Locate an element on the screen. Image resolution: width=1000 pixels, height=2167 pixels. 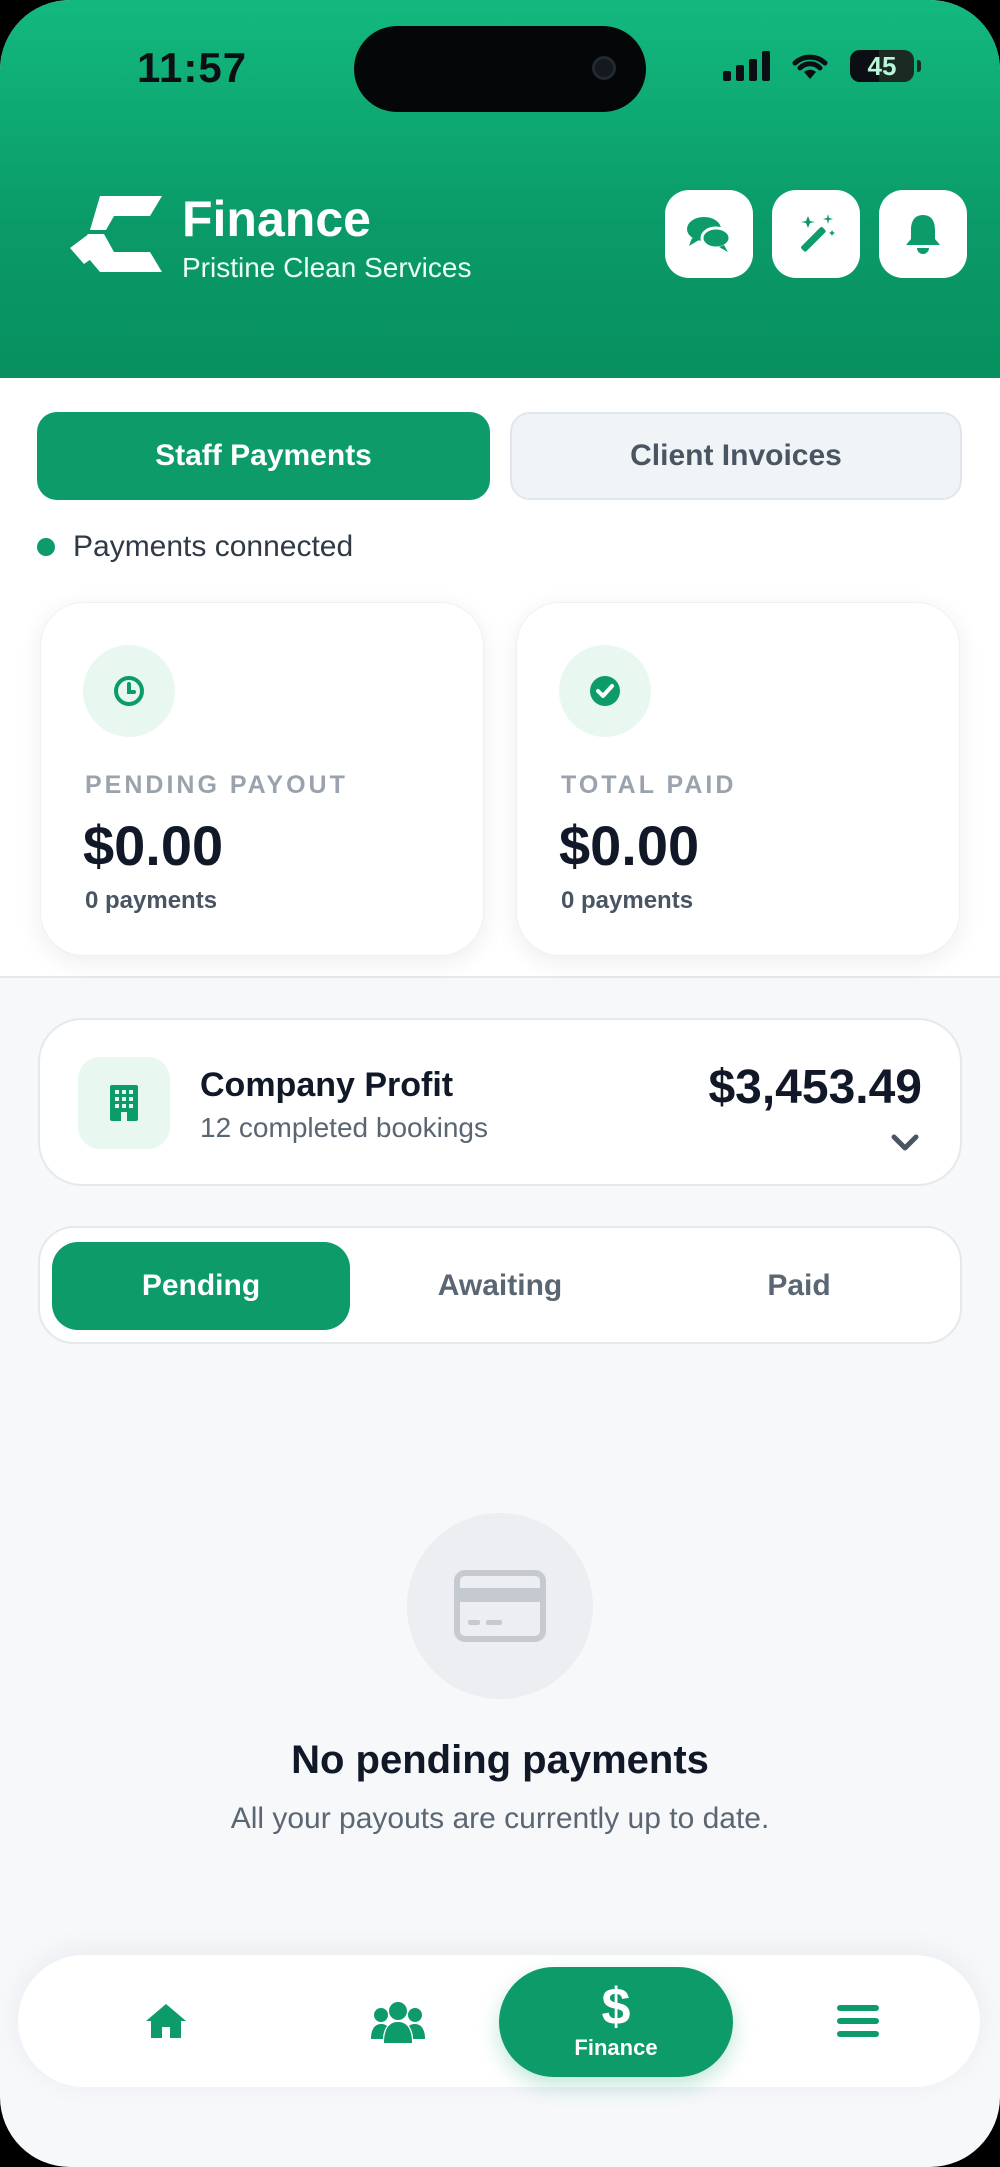
connection-status: Payments connected is located at coordinates (195, 547).